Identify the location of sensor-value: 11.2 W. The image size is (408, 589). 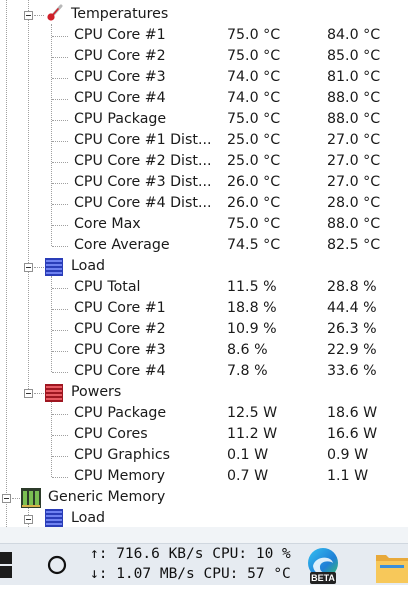
(252, 434).